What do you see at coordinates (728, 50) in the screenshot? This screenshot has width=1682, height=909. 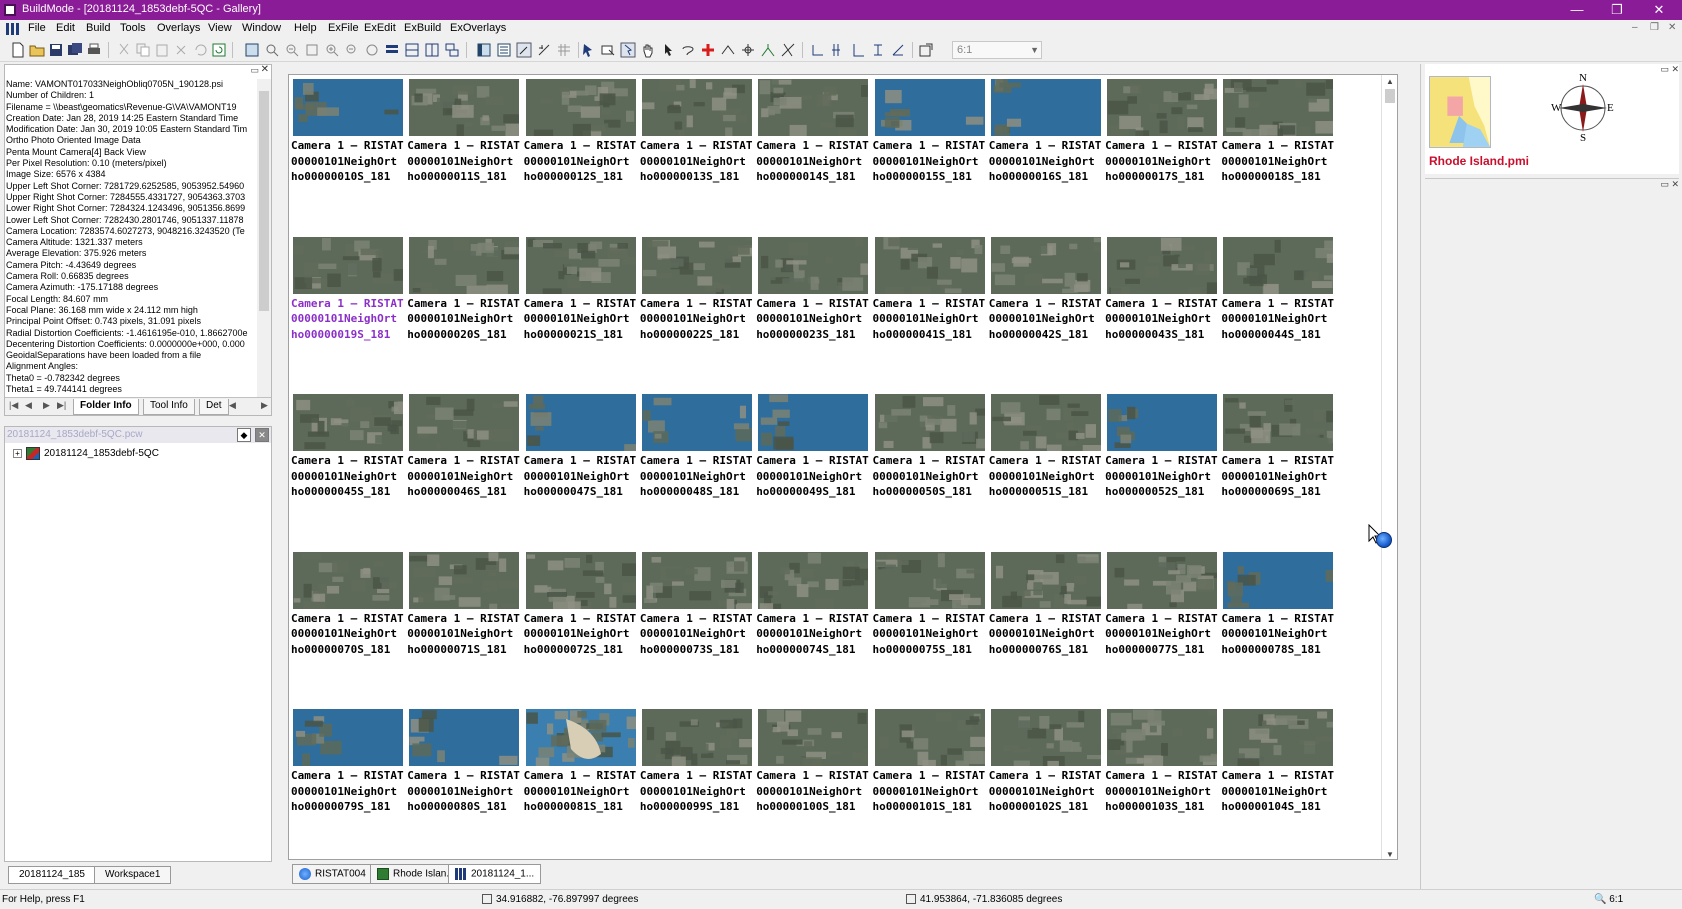 I see `vertex-tool-icon` at bounding box center [728, 50].